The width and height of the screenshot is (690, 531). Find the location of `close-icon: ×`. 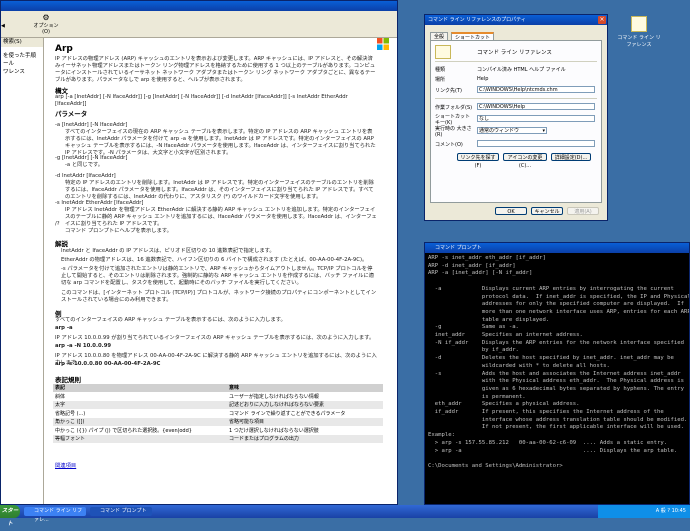

close-icon: × is located at coordinates (602, 20).